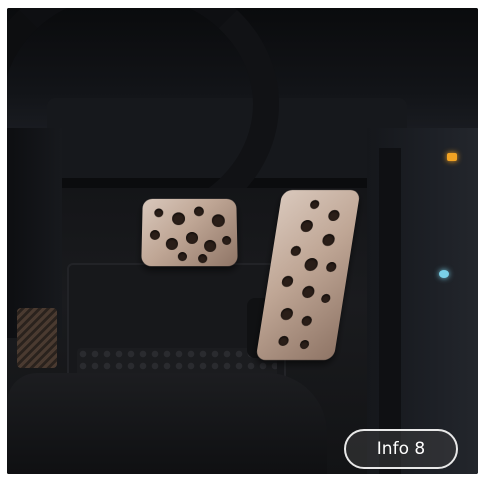 The width and height of the screenshot is (485, 481). Describe the element at coordinates (189, 232) in the screenshot. I see `brake-pedal` at that location.